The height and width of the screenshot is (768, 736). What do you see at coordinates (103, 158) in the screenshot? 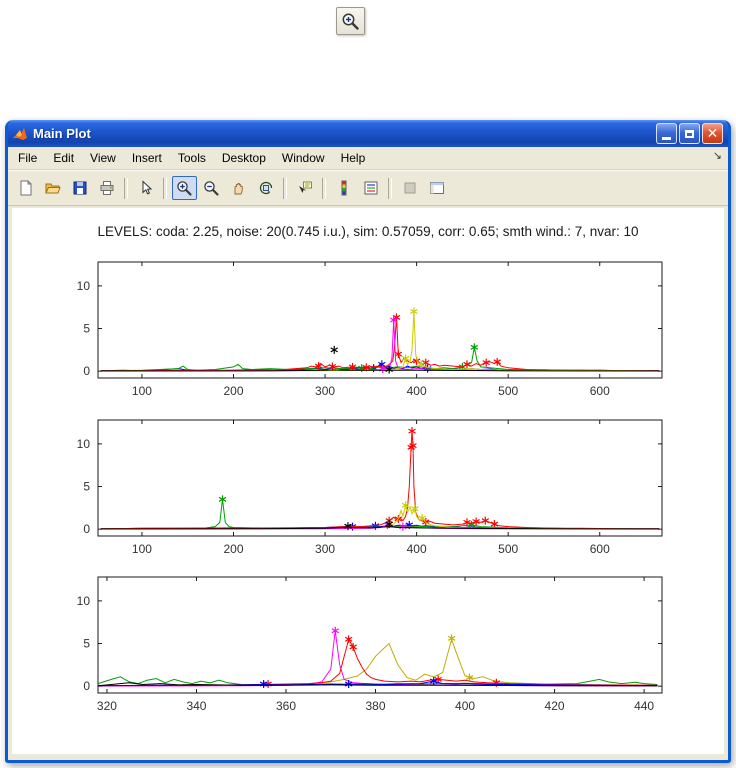
I see `menu-view: View` at bounding box center [103, 158].